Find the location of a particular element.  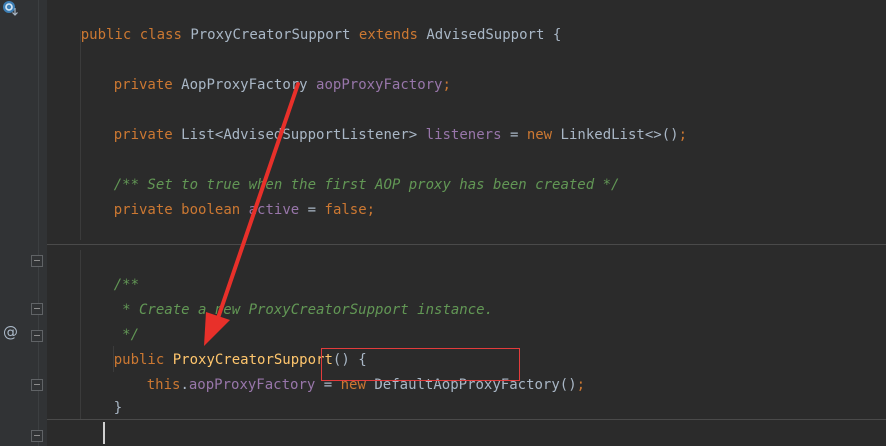

code-line-constructor-declaration: public ProxyCreatorSupport() { is located at coordinates (223, 345).